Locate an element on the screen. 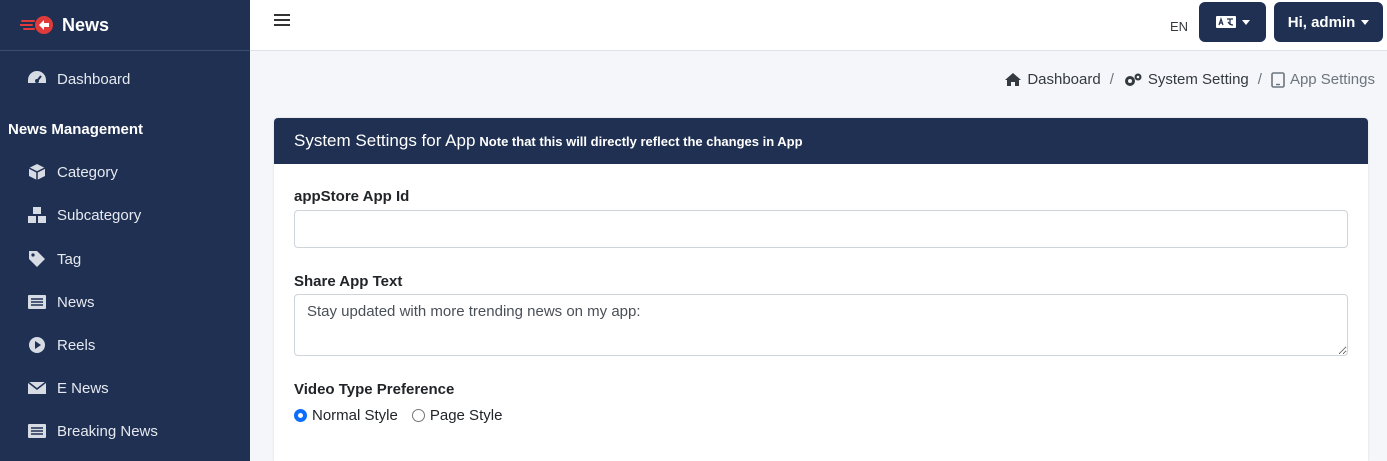 This screenshot has width=1387, height=461. breadcrumb-dashboard: Dashboard is located at coordinates (1052, 79).